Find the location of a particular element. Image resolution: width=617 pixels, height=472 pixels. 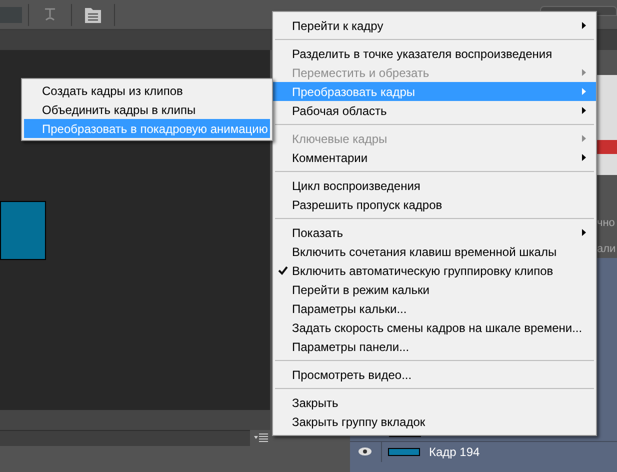

checkmark-icon is located at coordinates (283, 270).